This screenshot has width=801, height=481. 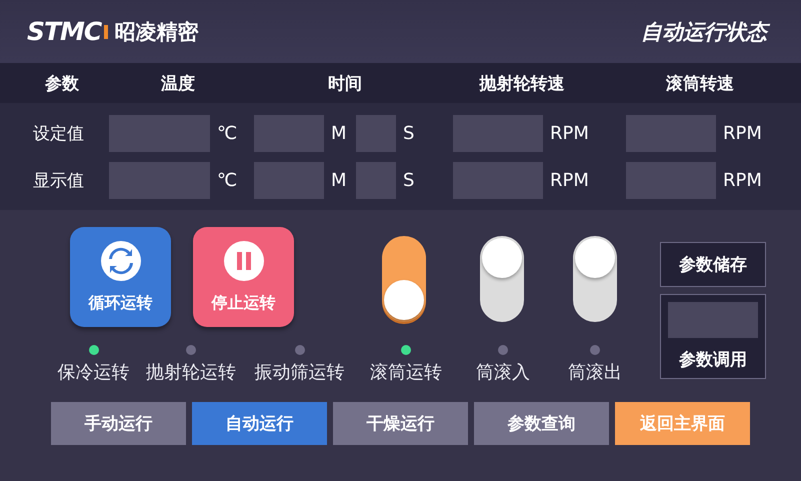 I want to click on column-header: 滚筒转速, so click(x=700, y=83).